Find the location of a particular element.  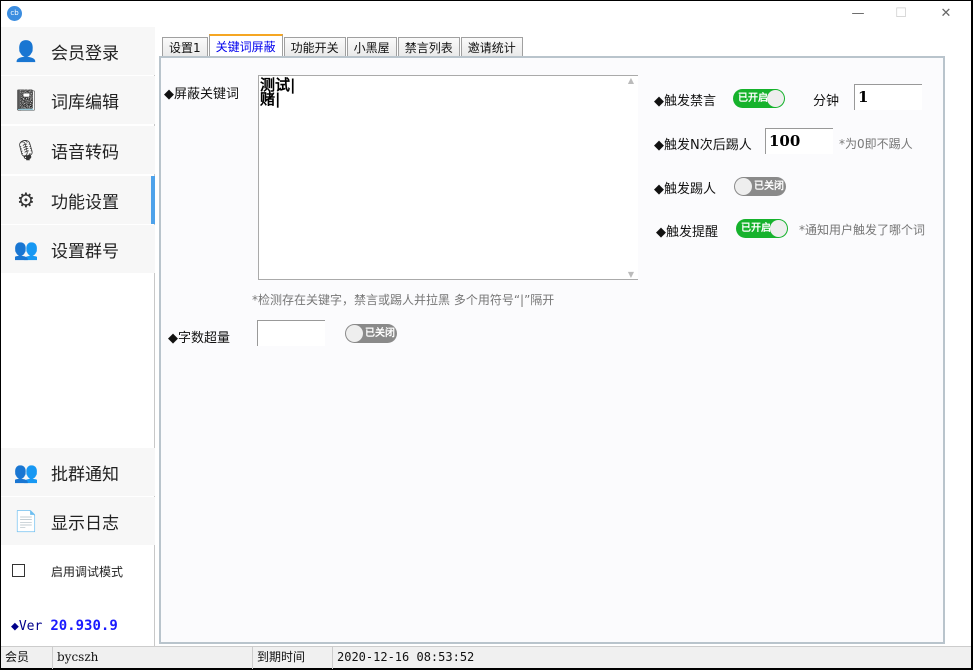

maximize-button: ☐ is located at coordinates (901, 14).